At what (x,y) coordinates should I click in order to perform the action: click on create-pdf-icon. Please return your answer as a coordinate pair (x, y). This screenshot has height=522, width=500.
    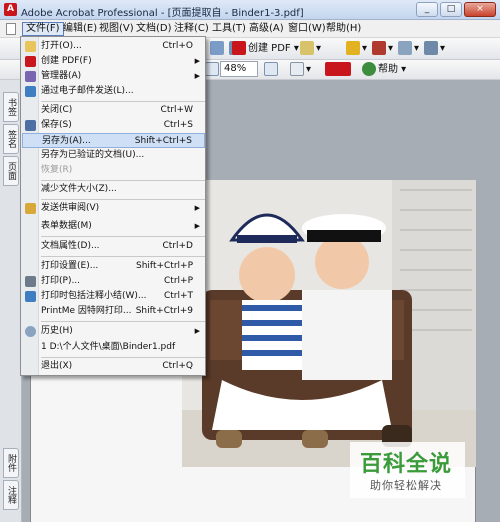
    Looking at the image, I should click on (239, 48).